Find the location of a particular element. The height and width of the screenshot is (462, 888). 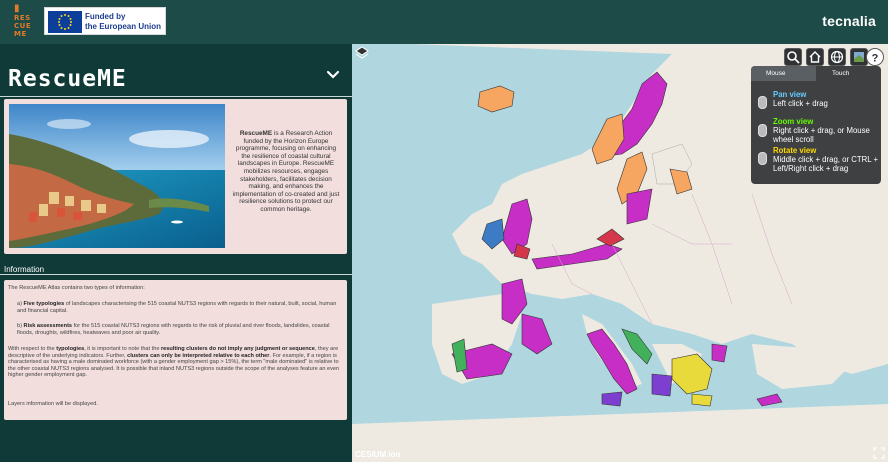

pan-view-help: Pan view Left click + drag is located at coordinates (825, 99).